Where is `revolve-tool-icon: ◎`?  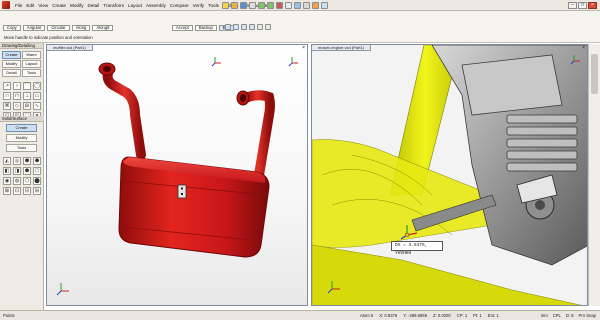 revolve-tool-icon: ◎ is located at coordinates (17, 161).